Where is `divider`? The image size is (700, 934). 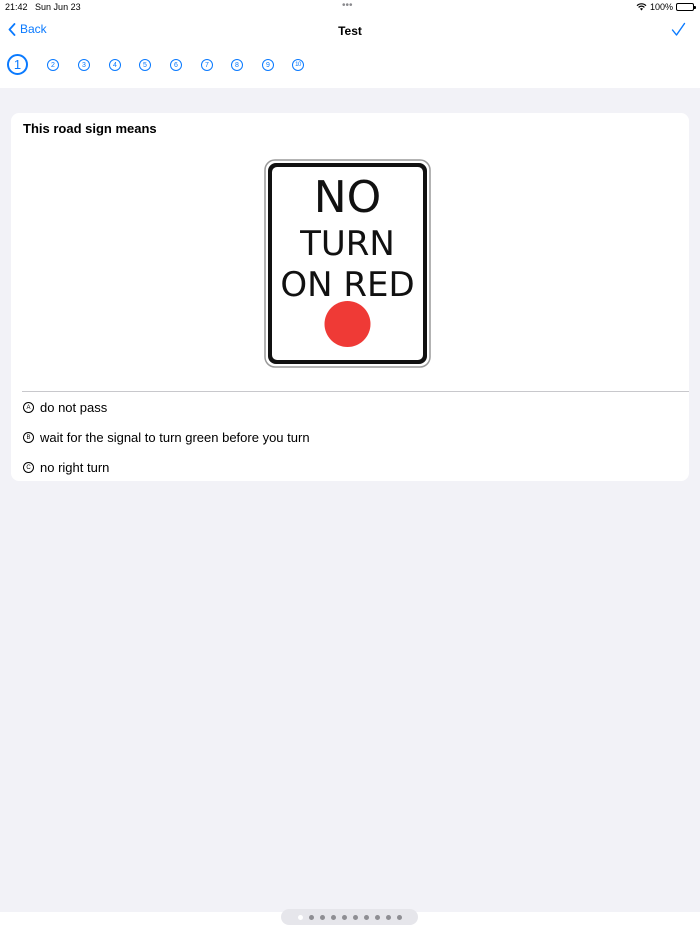 divider is located at coordinates (355, 391).